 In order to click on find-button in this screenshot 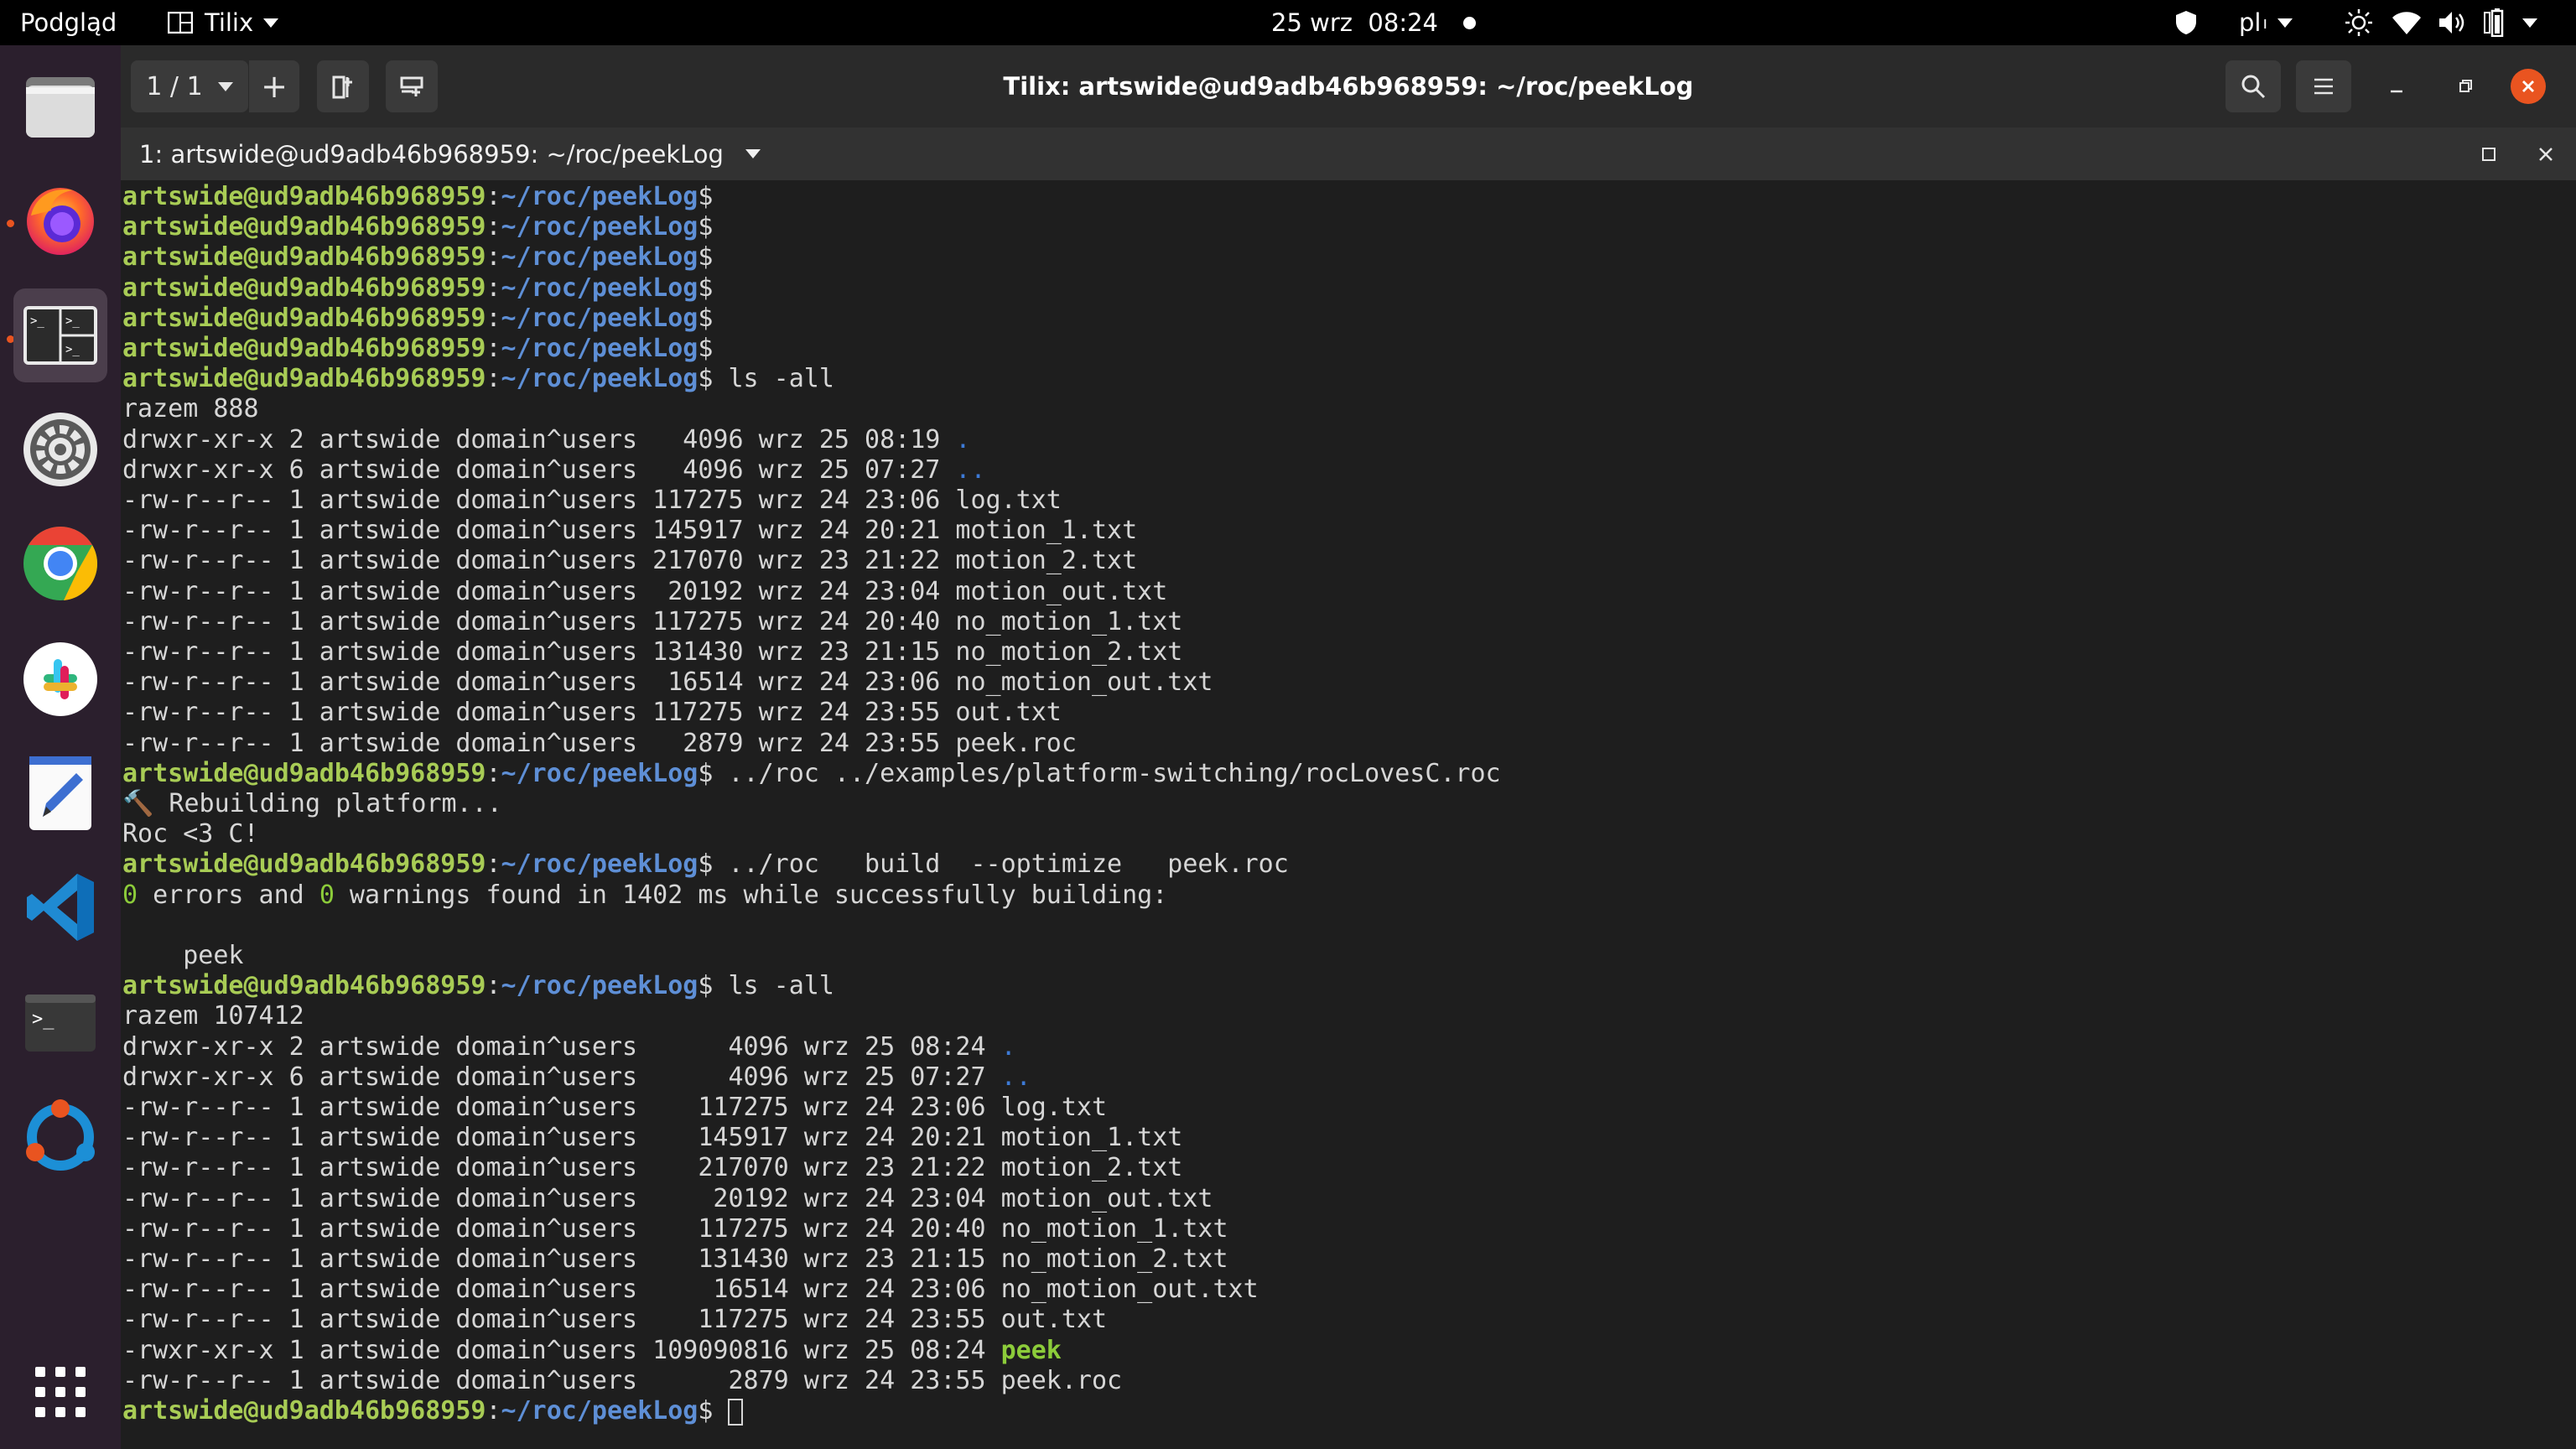, I will do `click(2253, 86)`.